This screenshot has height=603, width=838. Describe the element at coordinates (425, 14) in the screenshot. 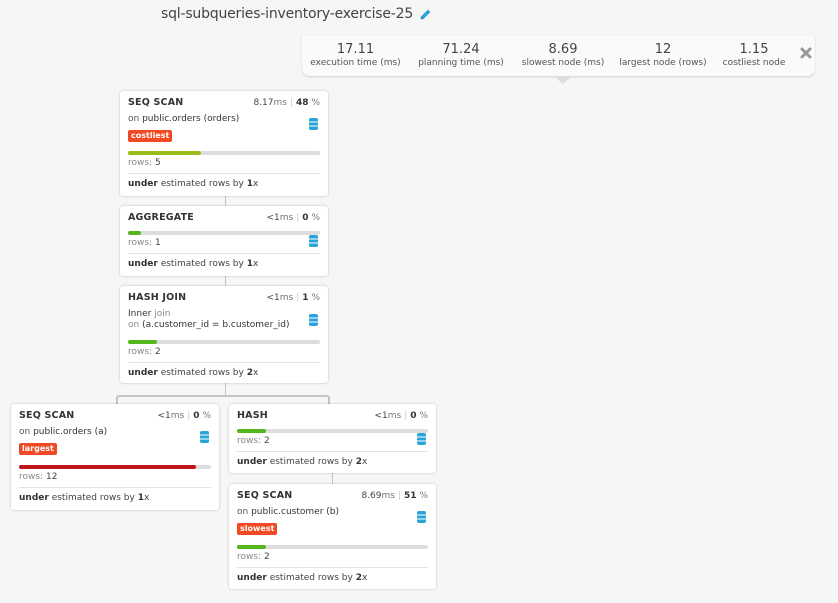

I see `pencil-icon` at that location.